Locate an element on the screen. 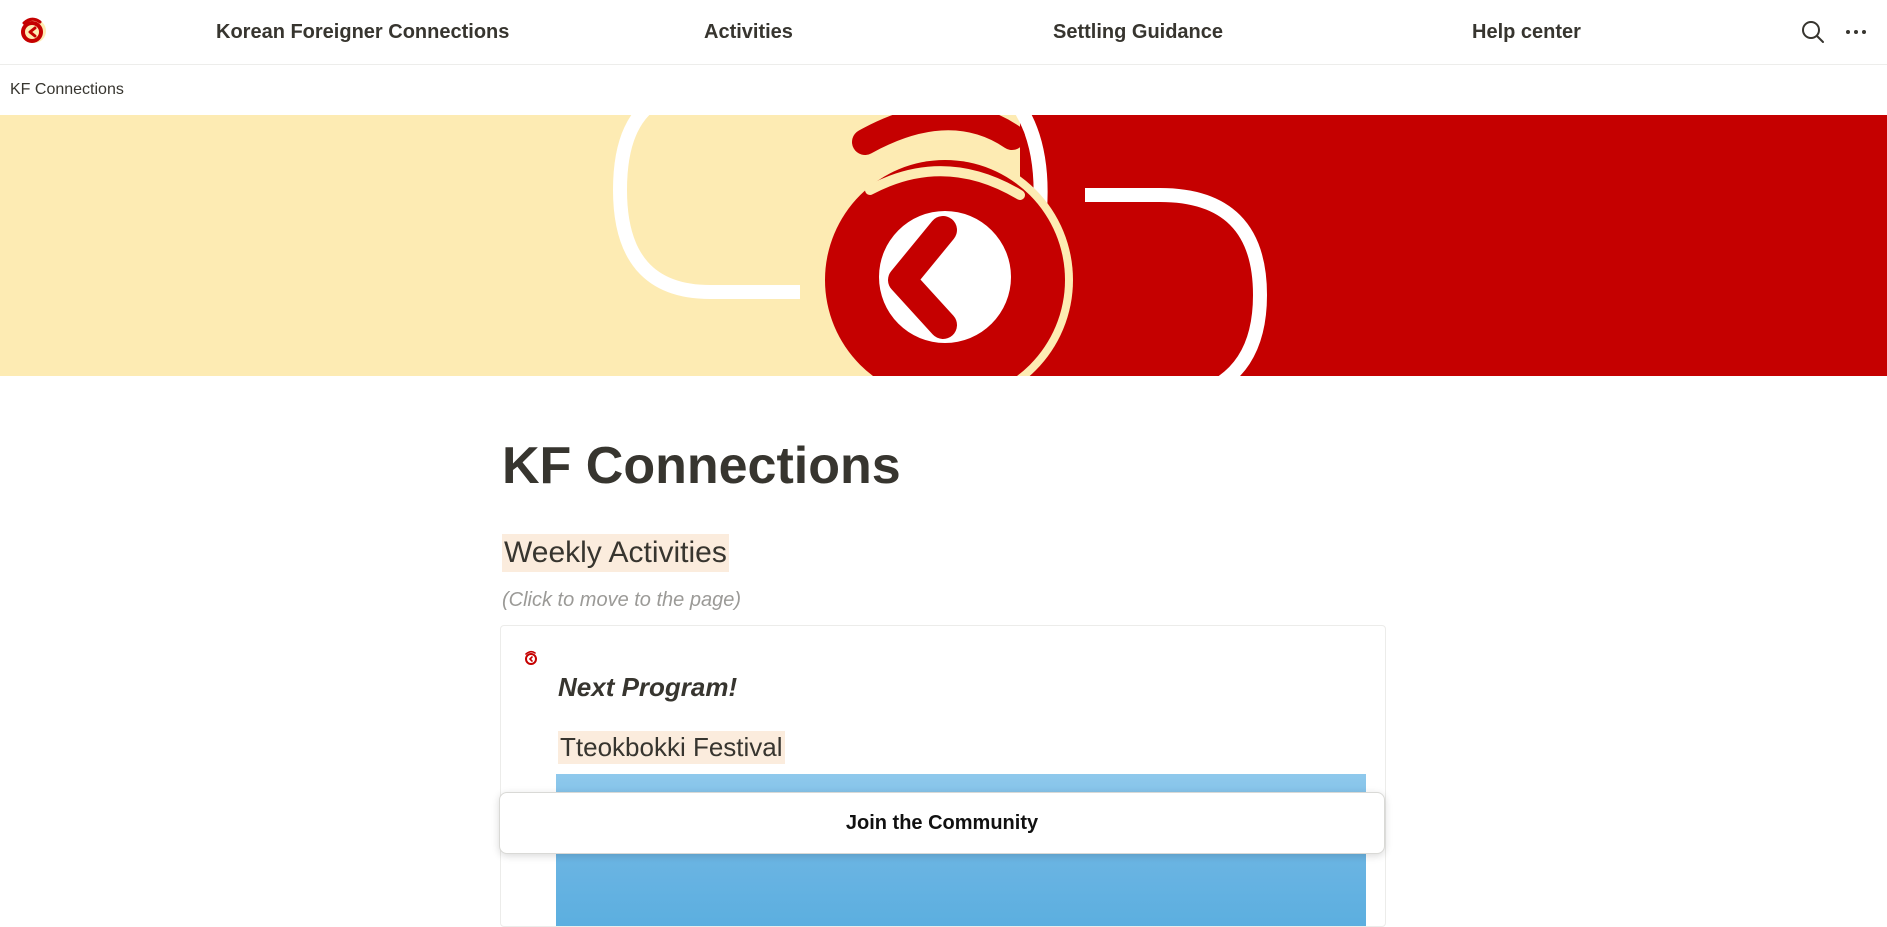 The image size is (1887, 927). more-horizontal-icon is located at coordinates (1856, 32).